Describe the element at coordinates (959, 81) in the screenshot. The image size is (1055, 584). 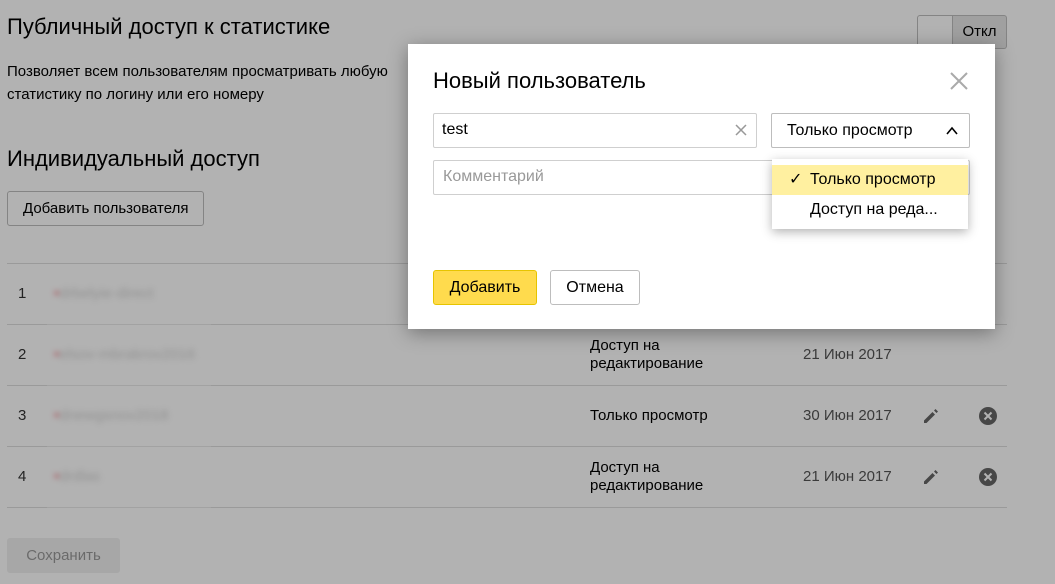
I see `close-icon` at that location.